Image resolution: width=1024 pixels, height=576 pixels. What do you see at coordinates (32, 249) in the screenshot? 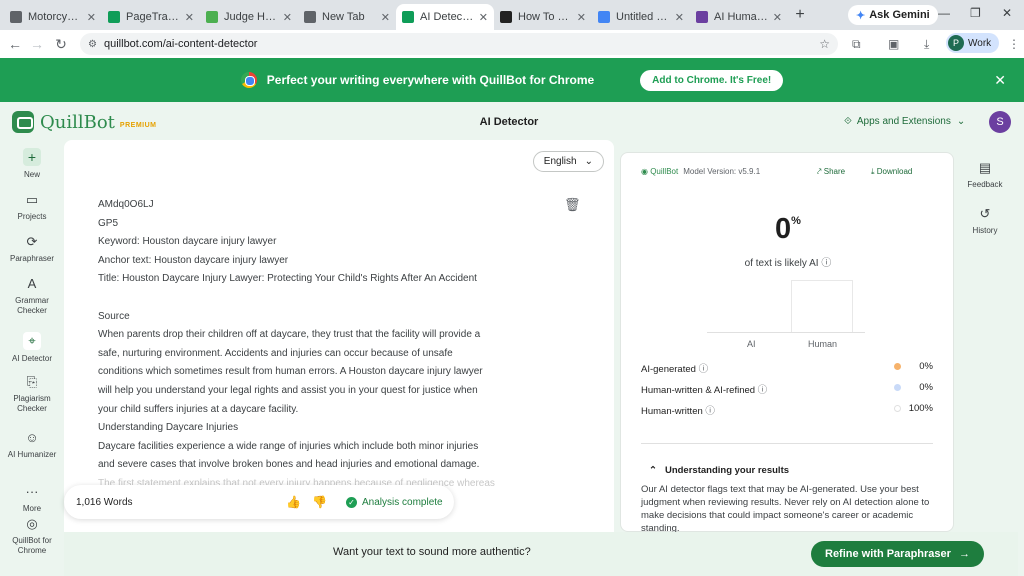
I see `sidebar-item-paraphraser: ⟳ Paraphraser` at bounding box center [32, 249].